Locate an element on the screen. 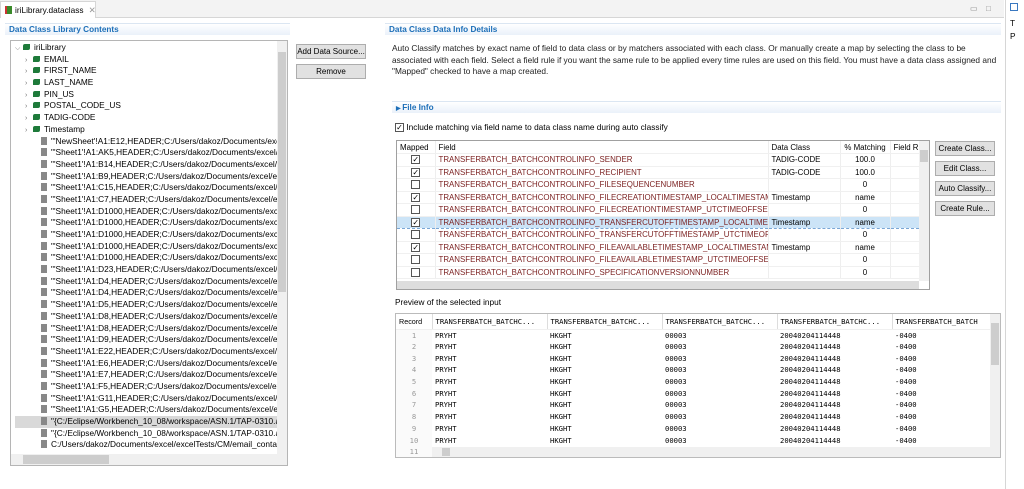 This screenshot has height=489, width=1024. tree-item-class: › FIRST_NAME is located at coordinates (146, 71).